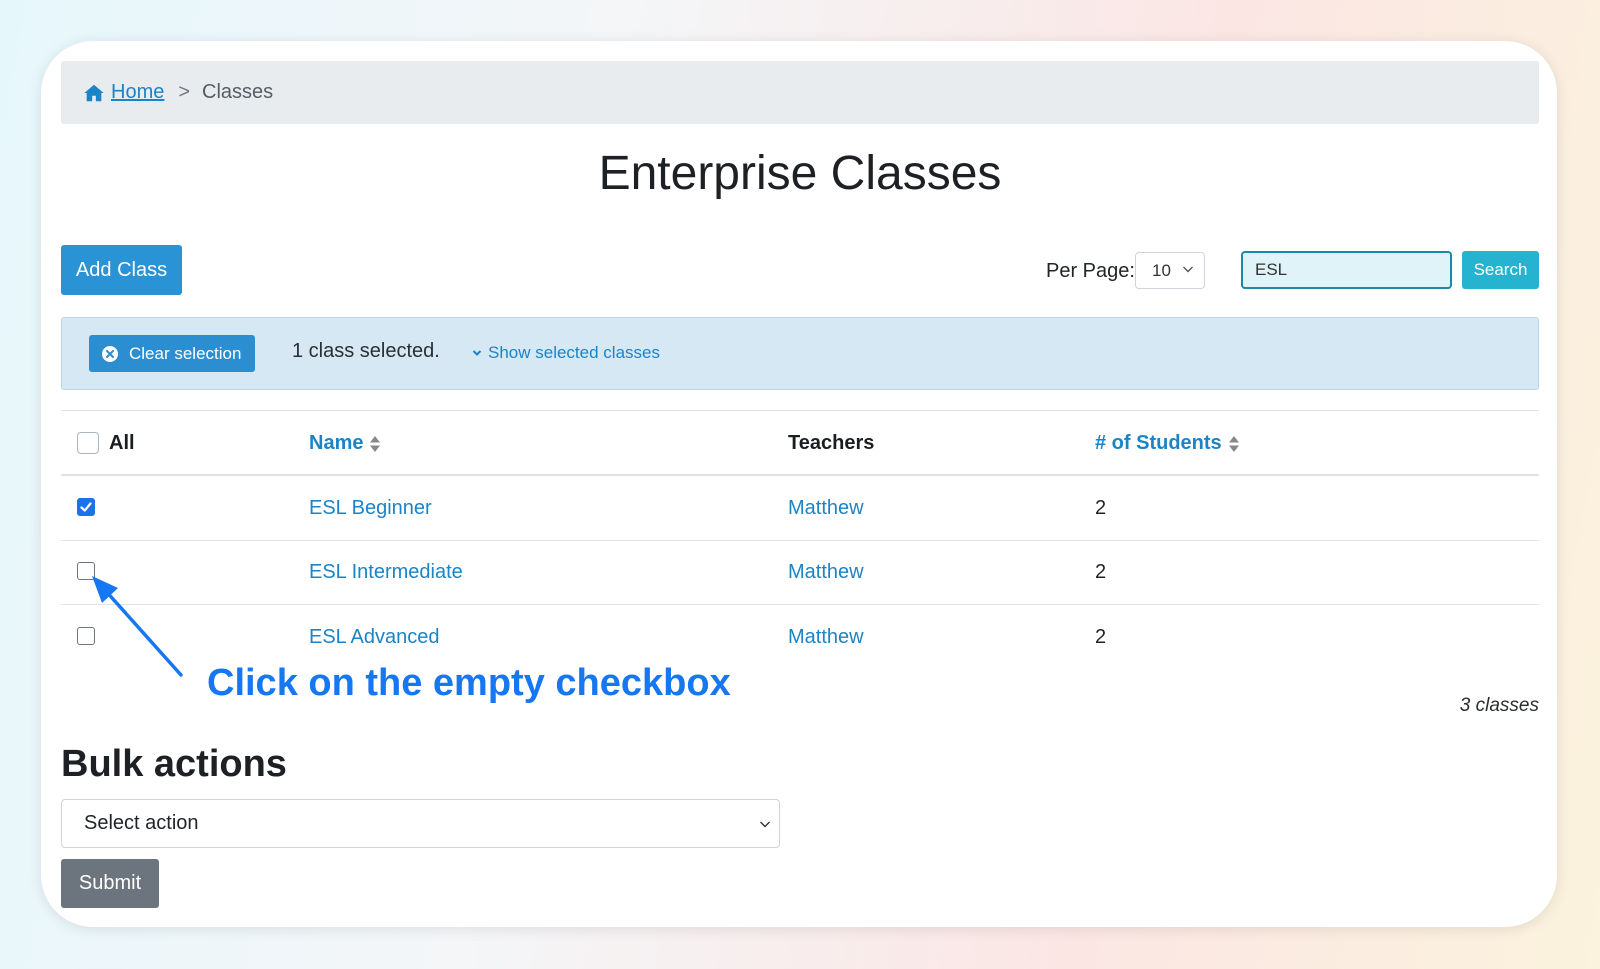  I want to click on header-students-sort: # of Students, so click(1167, 443).